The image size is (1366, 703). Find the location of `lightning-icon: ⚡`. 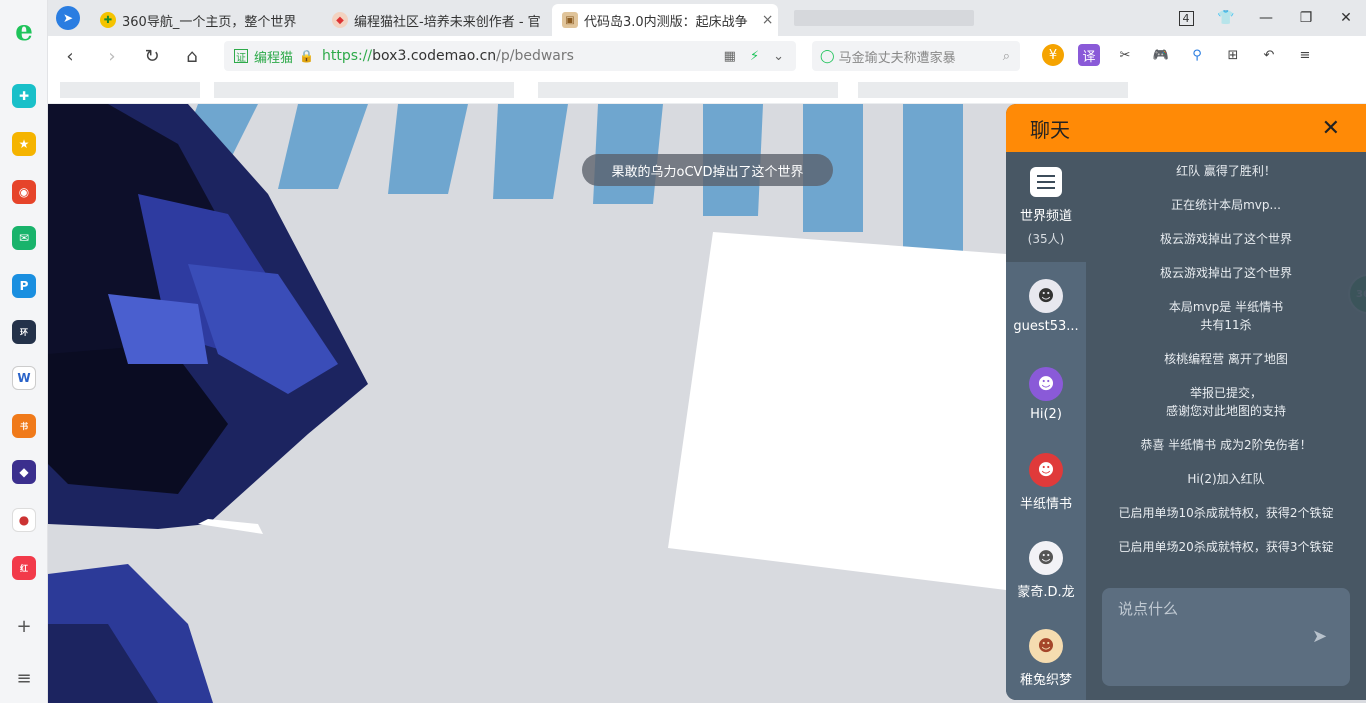

lightning-icon: ⚡ is located at coordinates (754, 56).